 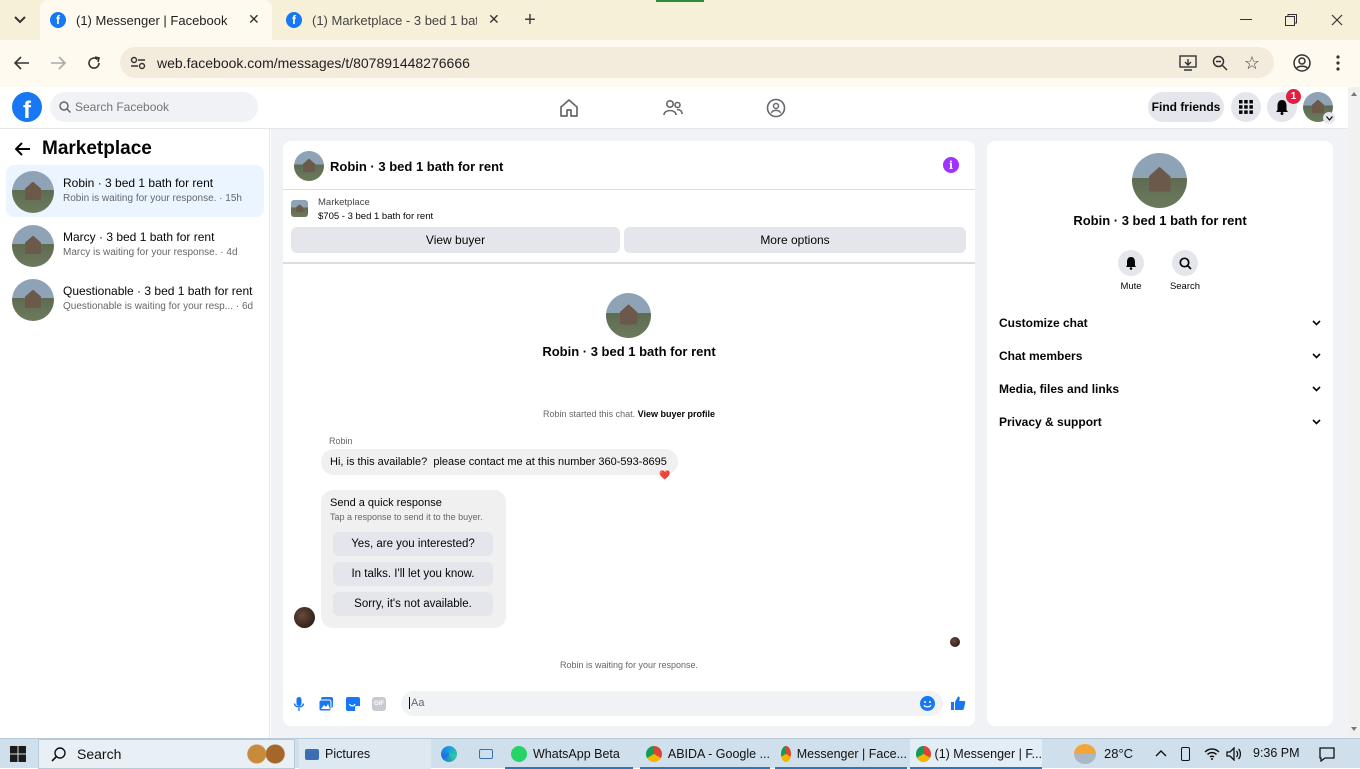 What do you see at coordinates (22, 63) in the screenshot?
I see `back-icon` at bounding box center [22, 63].